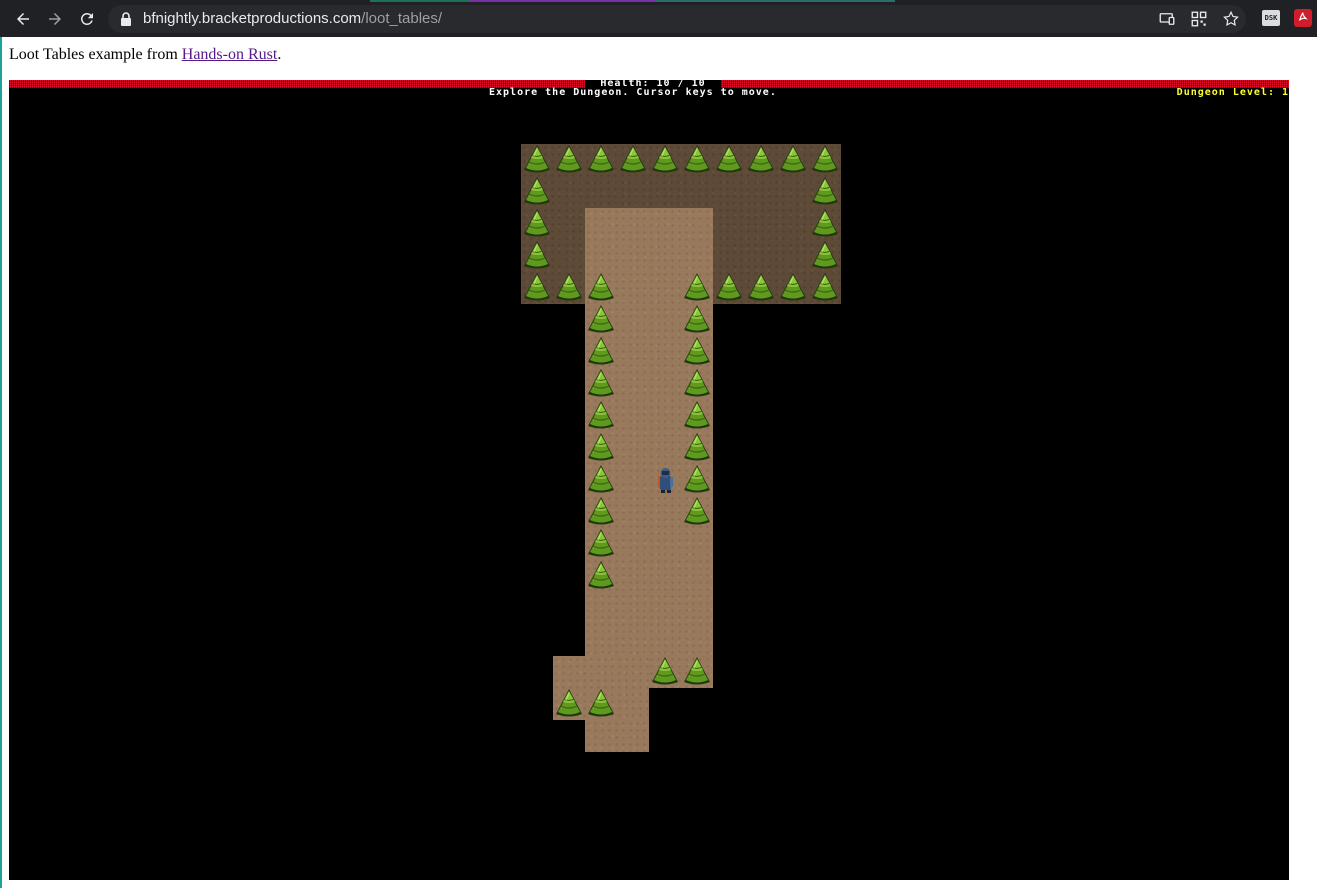 This screenshot has width=1317, height=888. I want to click on pdf-extension-button, so click(1303, 18).